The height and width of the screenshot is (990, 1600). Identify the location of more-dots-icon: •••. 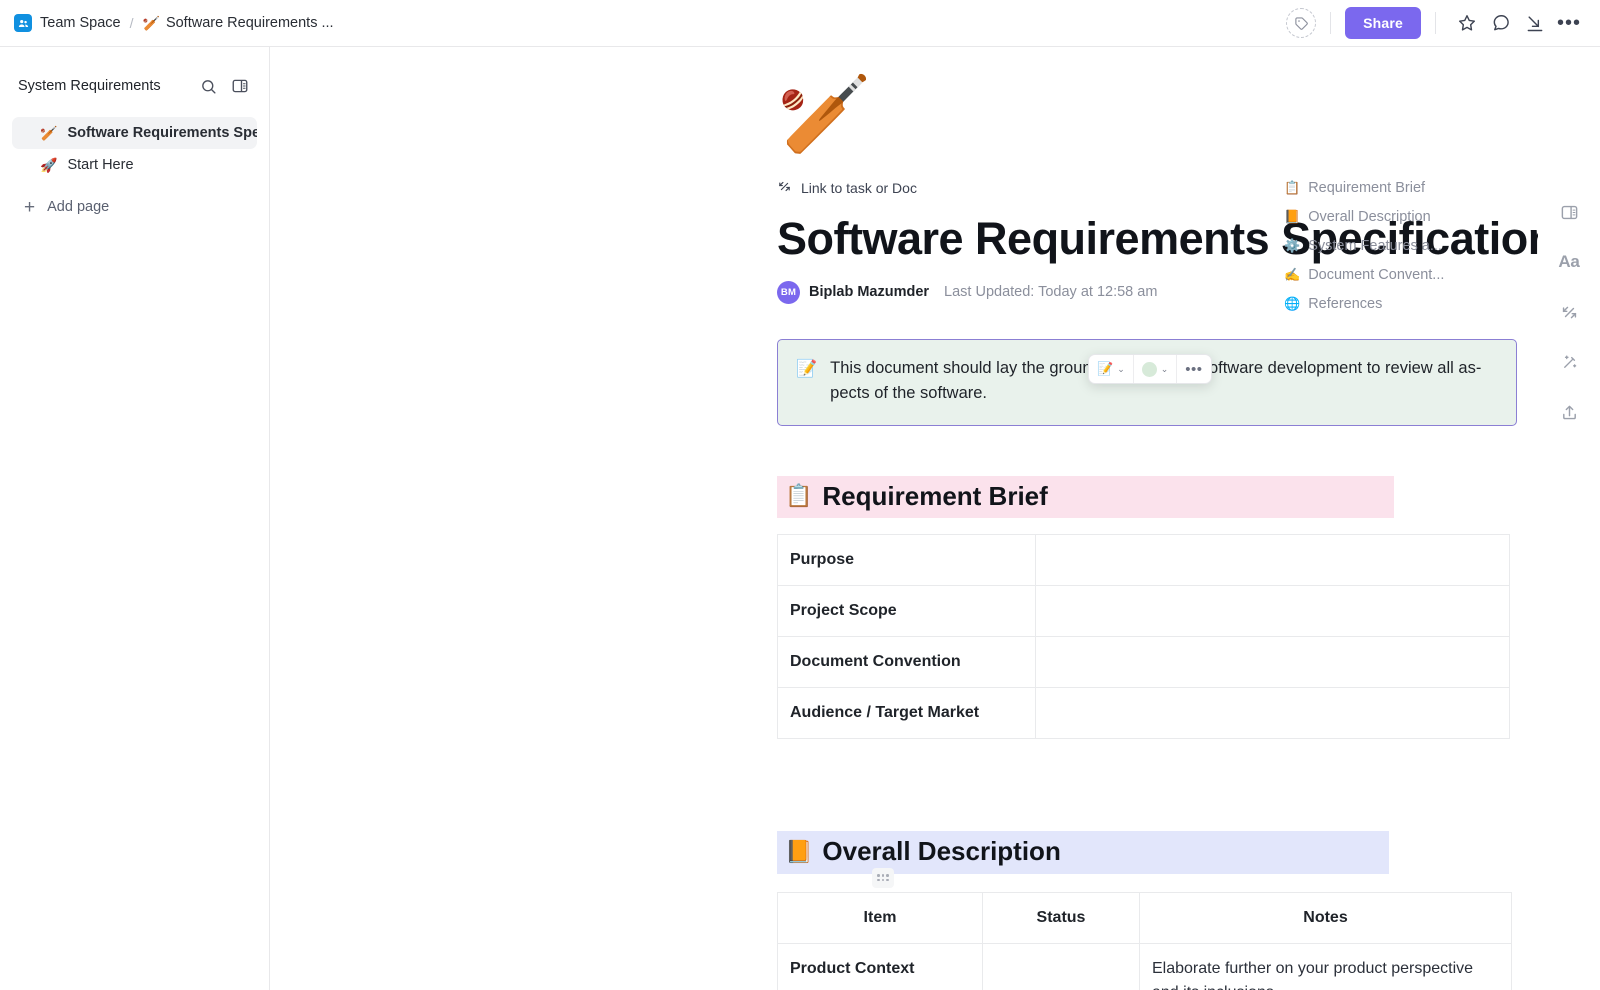
(1194, 369).